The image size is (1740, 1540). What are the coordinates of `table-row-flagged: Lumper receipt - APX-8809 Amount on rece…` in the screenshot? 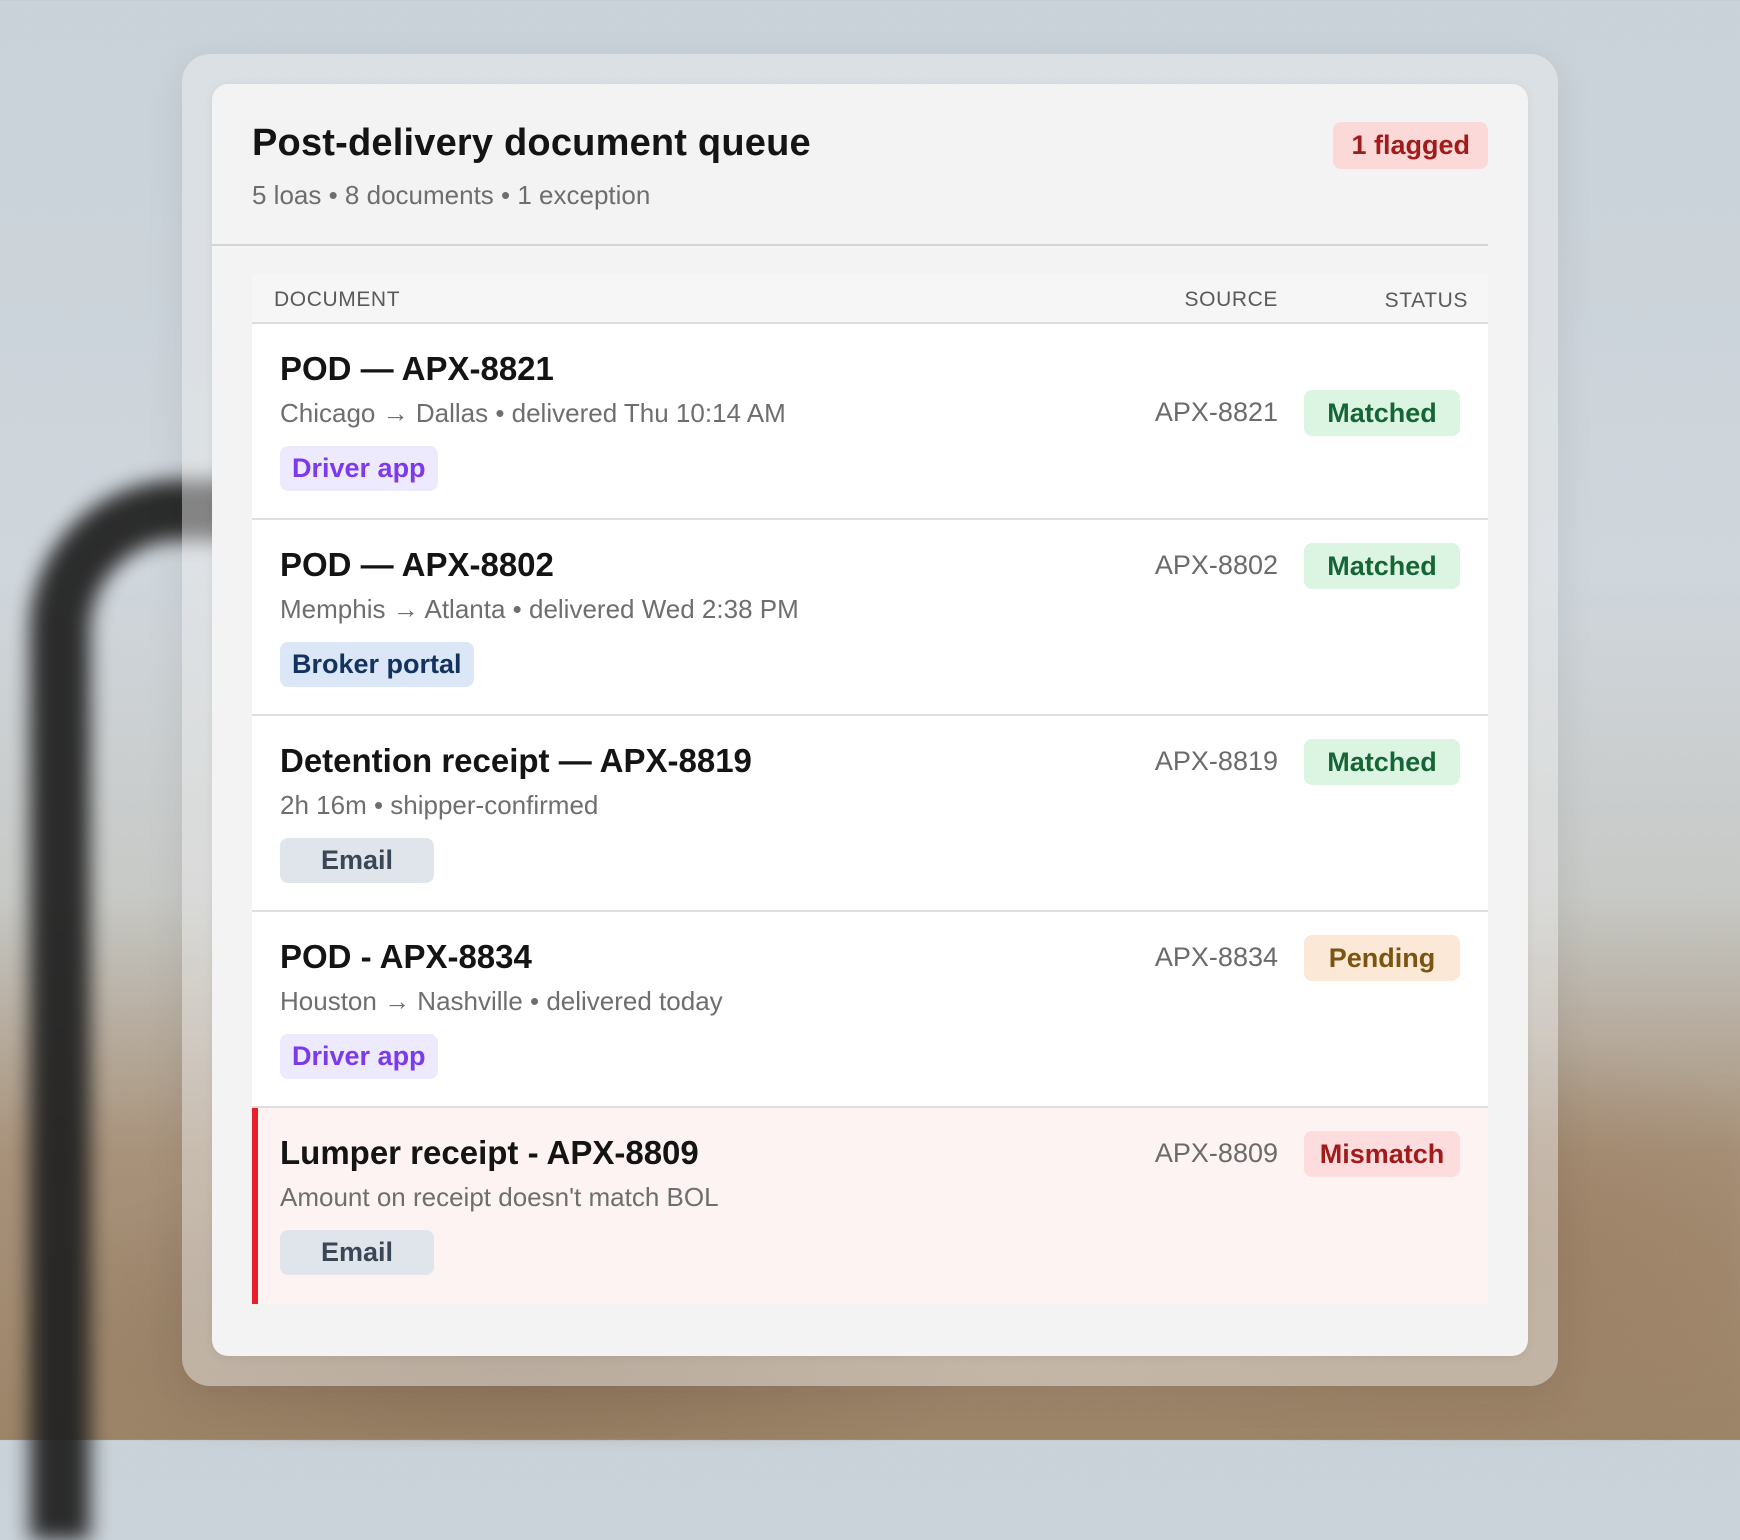 It's located at (870, 1206).